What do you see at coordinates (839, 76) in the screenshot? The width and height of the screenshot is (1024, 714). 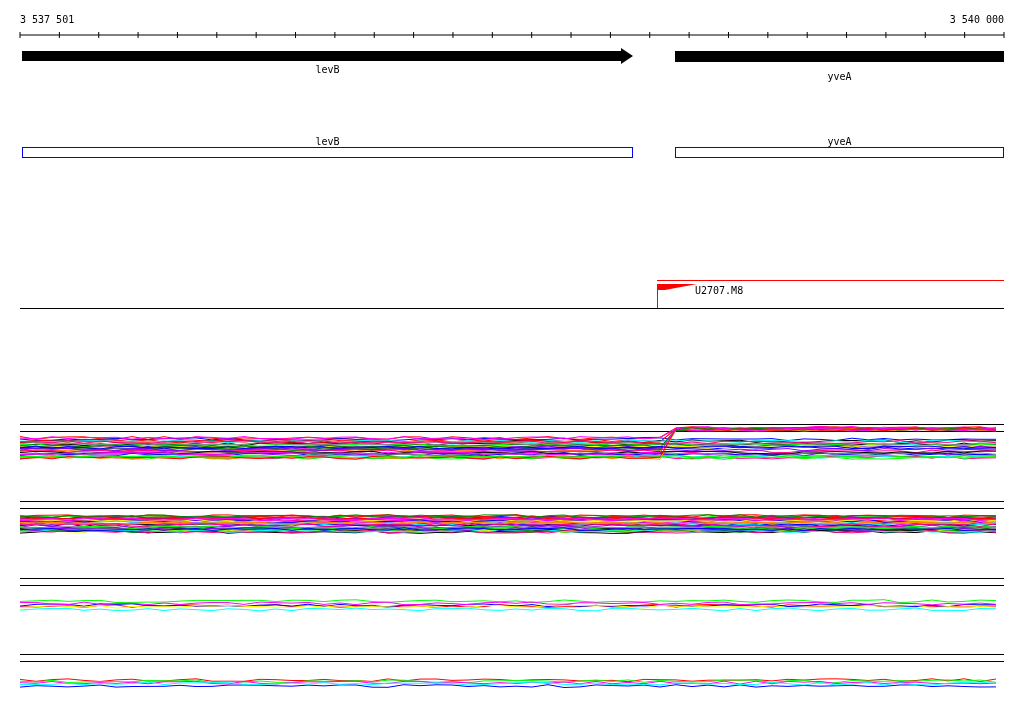 I see `gene-label: yveA` at bounding box center [839, 76].